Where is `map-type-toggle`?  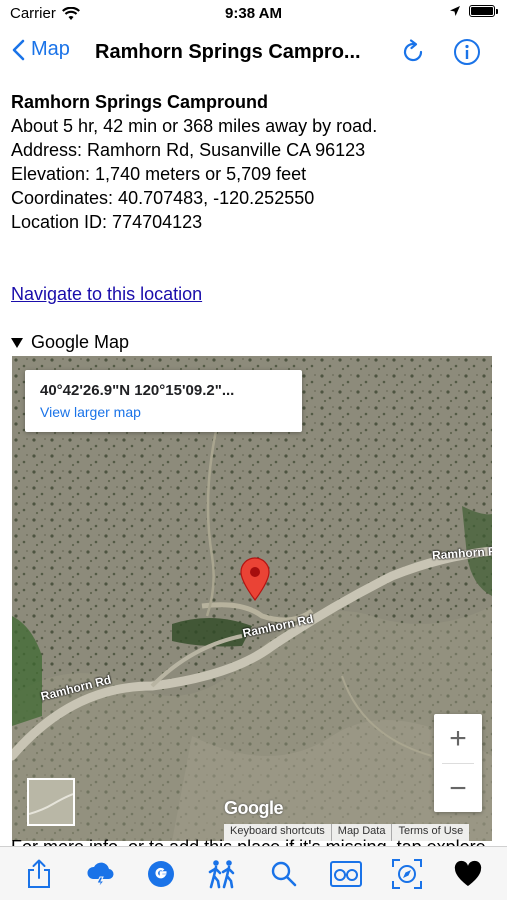 map-type-toggle is located at coordinates (51, 802).